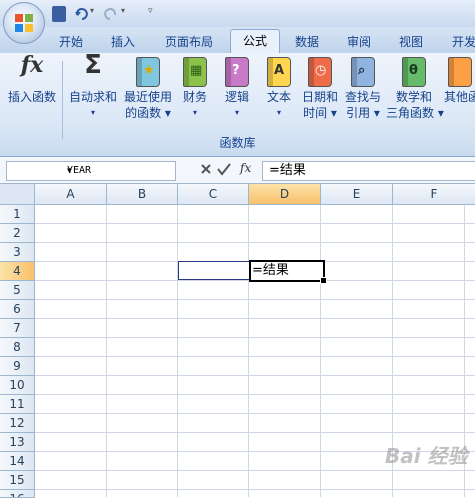 The width and height of the screenshot is (475, 498). What do you see at coordinates (415, 89) in the screenshot?
I see `math-trig-button: θ 数学和 三角函数 ▾` at bounding box center [415, 89].